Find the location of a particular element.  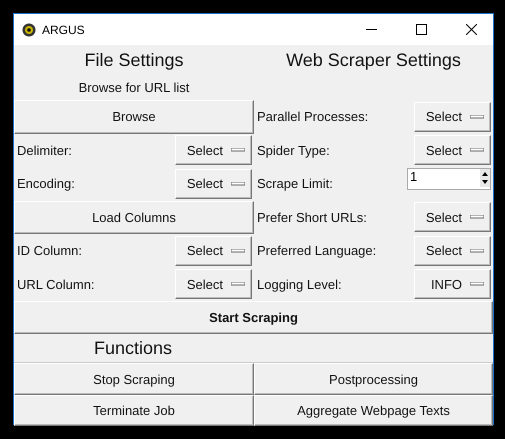

start-button: Start Scraping is located at coordinates (253, 317).